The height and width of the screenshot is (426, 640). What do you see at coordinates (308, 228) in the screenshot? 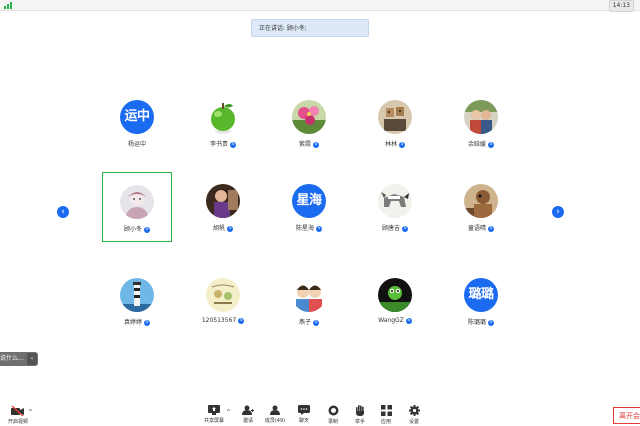
I see `participant-name: 陈星海 S` at bounding box center [308, 228].